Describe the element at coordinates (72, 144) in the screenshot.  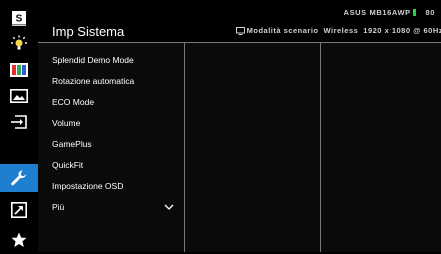
I see `menu-item-label: GamePlus` at that location.